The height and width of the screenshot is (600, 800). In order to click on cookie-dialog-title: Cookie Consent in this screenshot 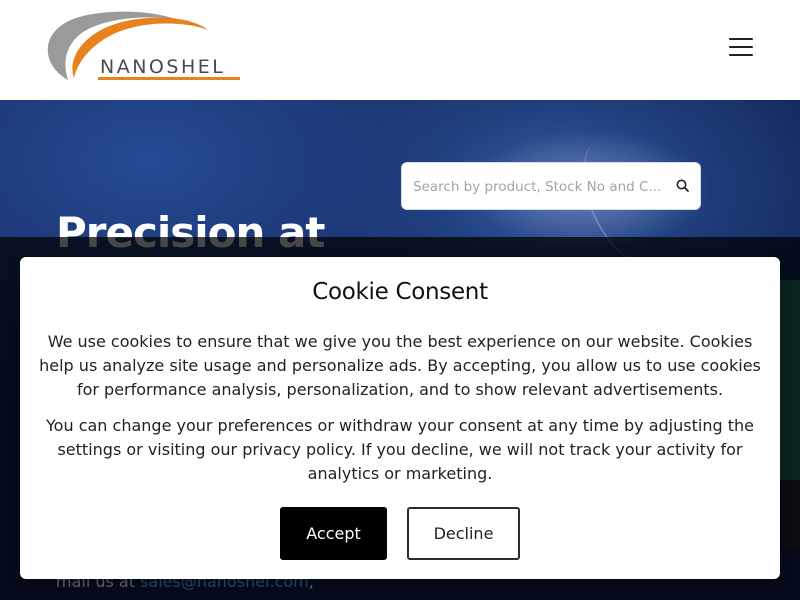, I will do `click(400, 292)`.